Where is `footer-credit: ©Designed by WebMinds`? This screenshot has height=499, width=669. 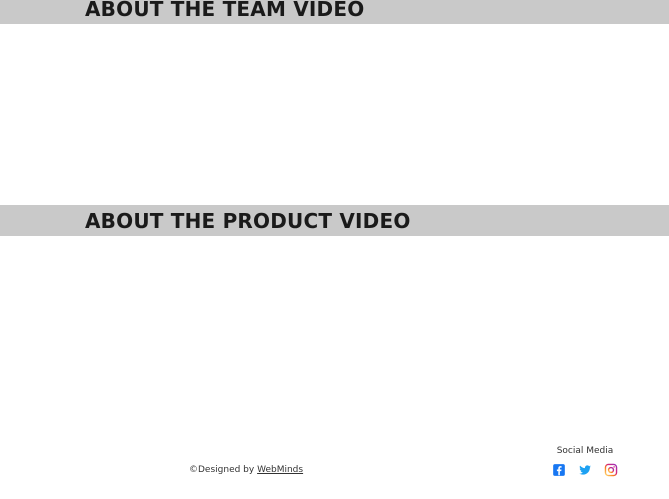 footer-credit: ©Designed by WebMinds is located at coordinates (246, 470).